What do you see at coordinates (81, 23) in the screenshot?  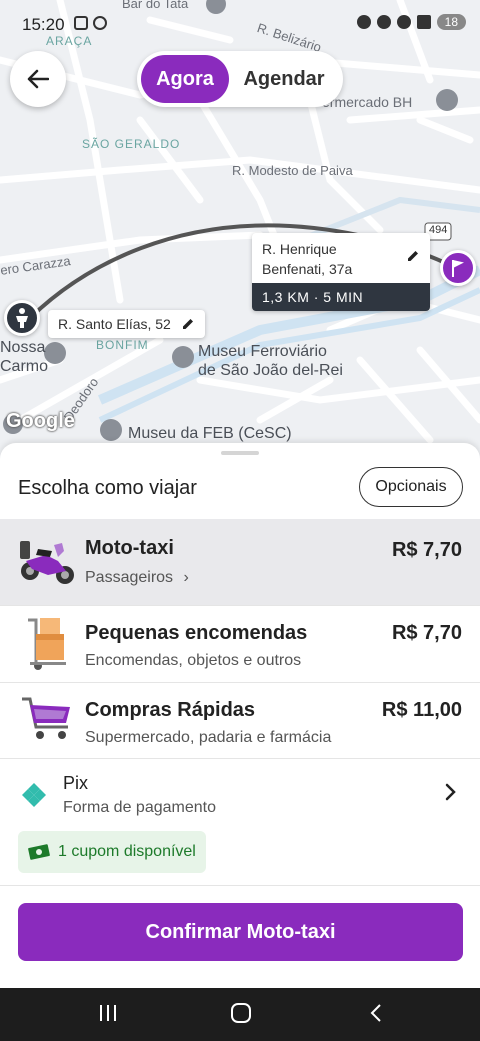 I see `screenshot-icon` at bounding box center [81, 23].